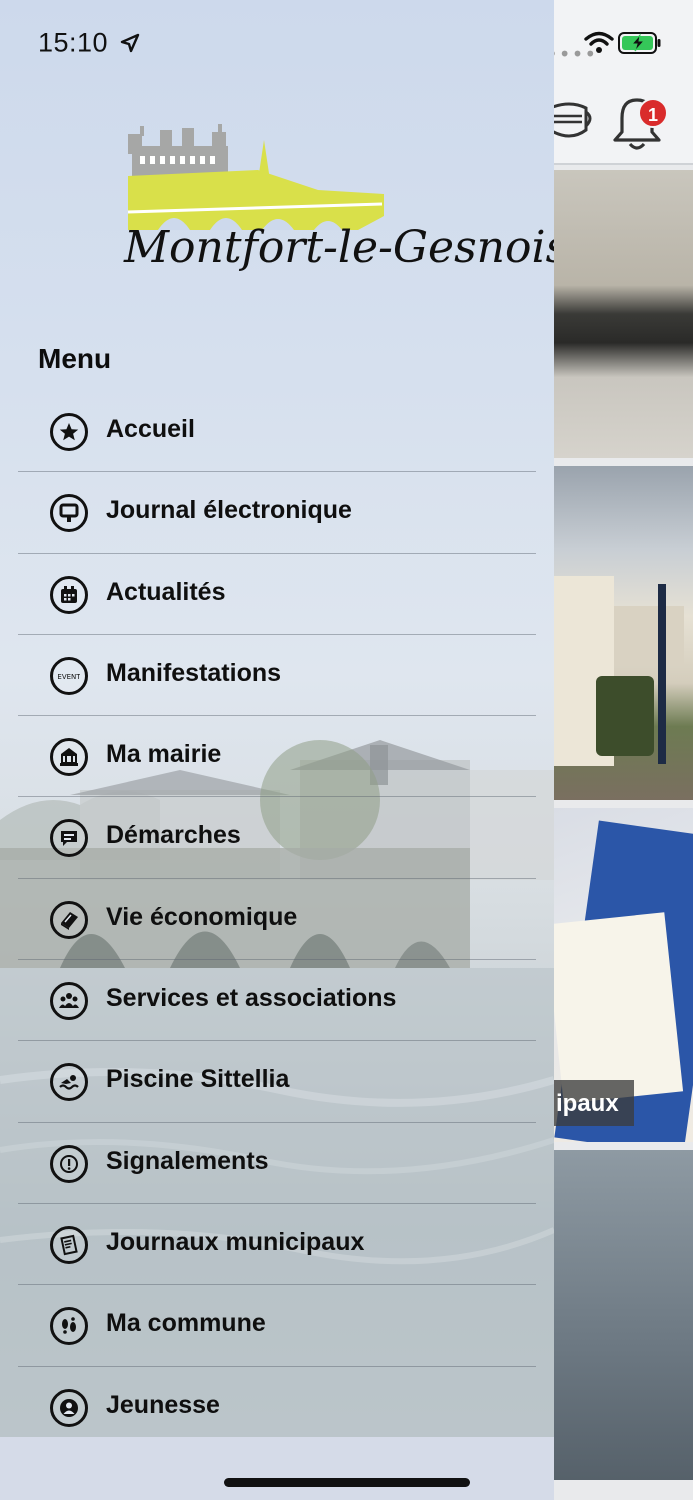  What do you see at coordinates (69, 838) in the screenshot?
I see `chat-bubble-icon` at bounding box center [69, 838].